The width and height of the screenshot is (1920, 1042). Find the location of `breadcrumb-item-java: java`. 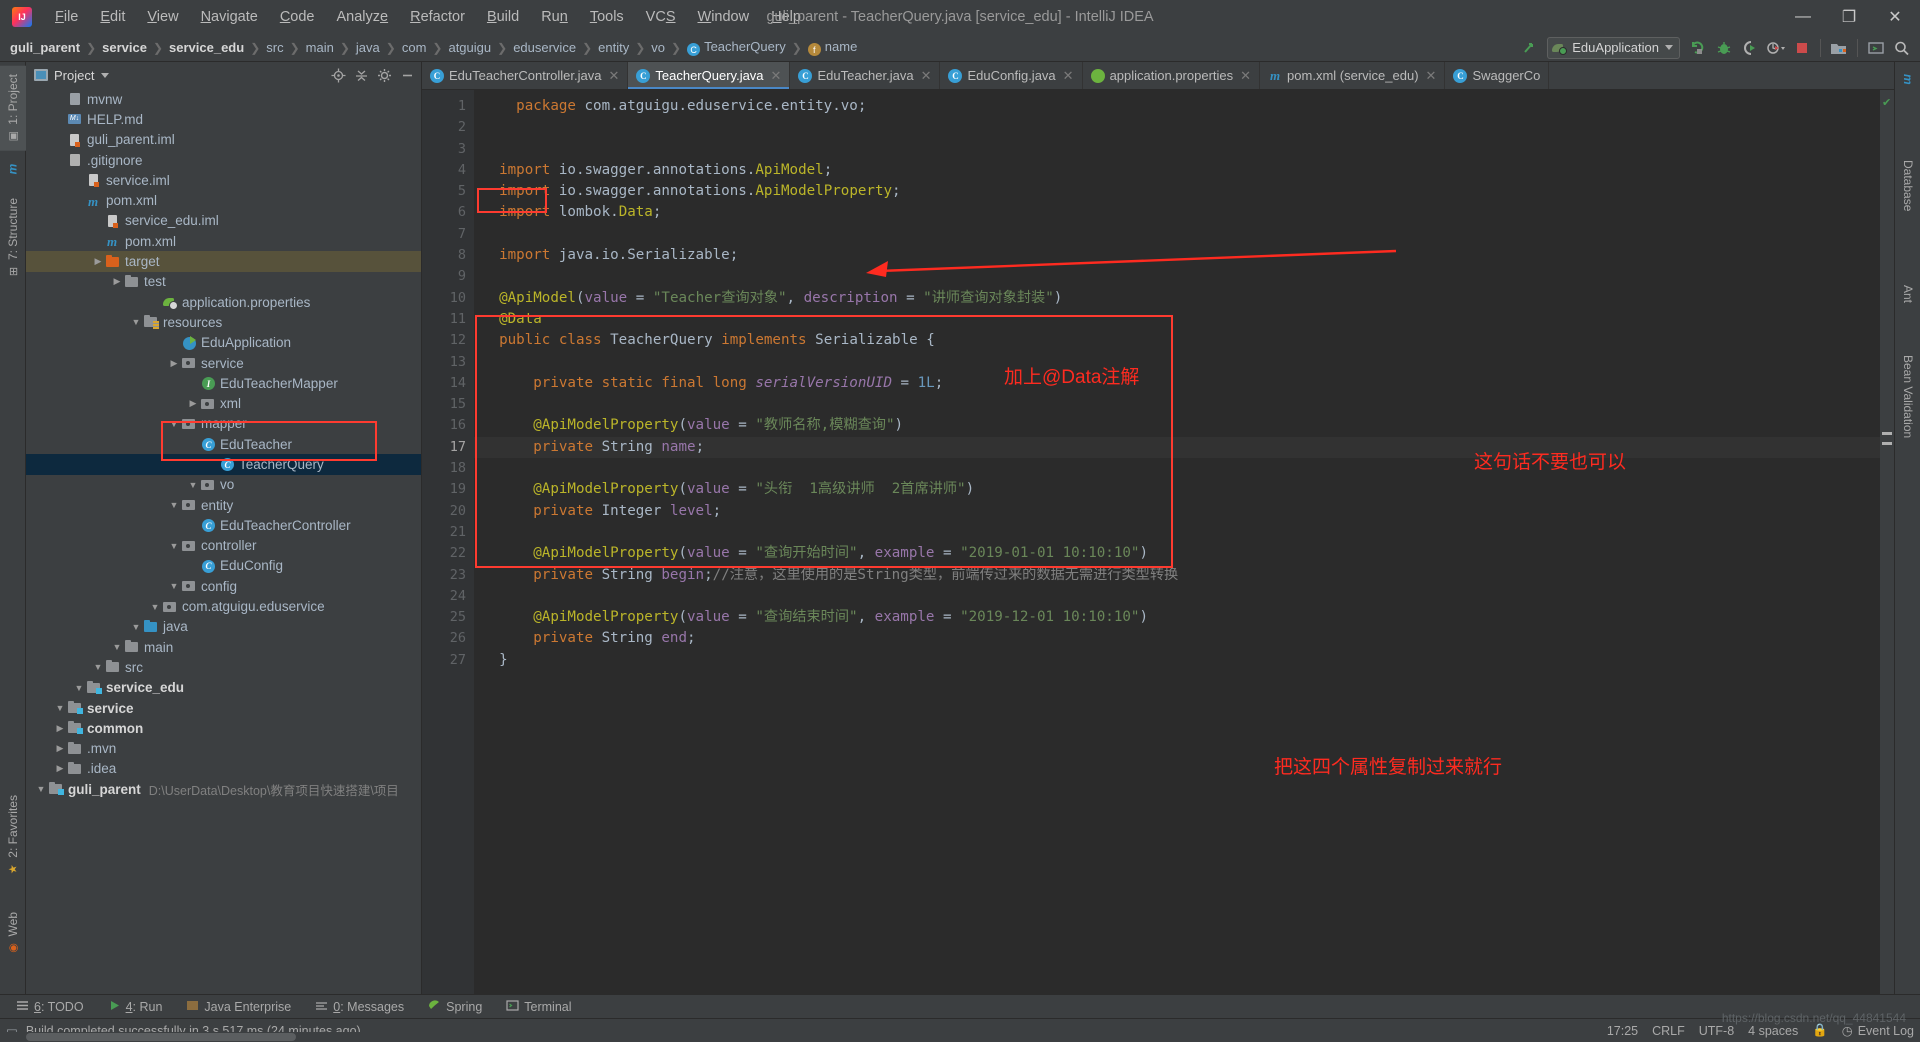

breadcrumb-item-java: java is located at coordinates (368, 47).